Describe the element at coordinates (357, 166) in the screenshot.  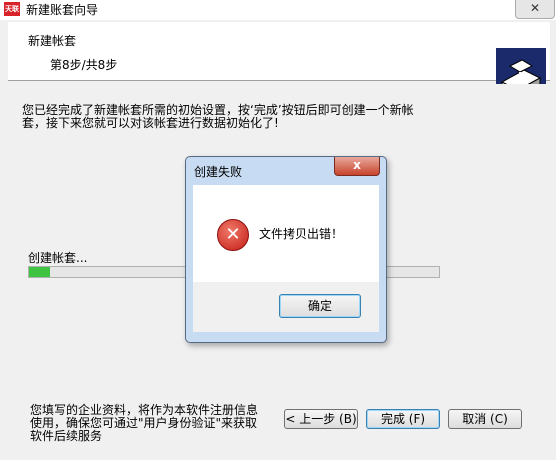
I see `dialog-close-button: x` at that location.